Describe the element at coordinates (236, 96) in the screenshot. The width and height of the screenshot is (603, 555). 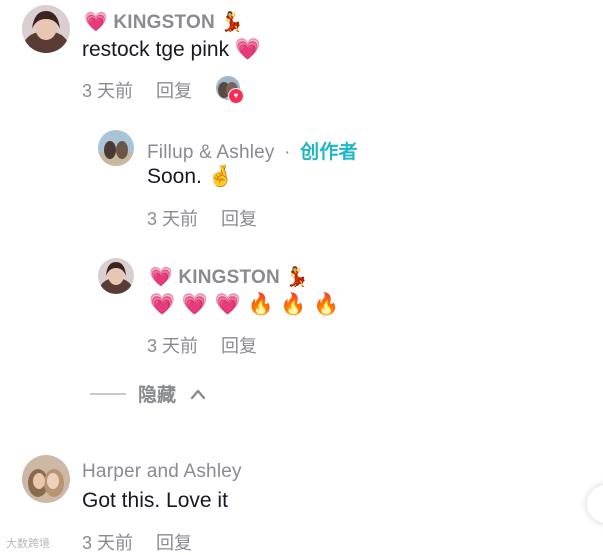
I see `heart-icon: ♥` at that location.